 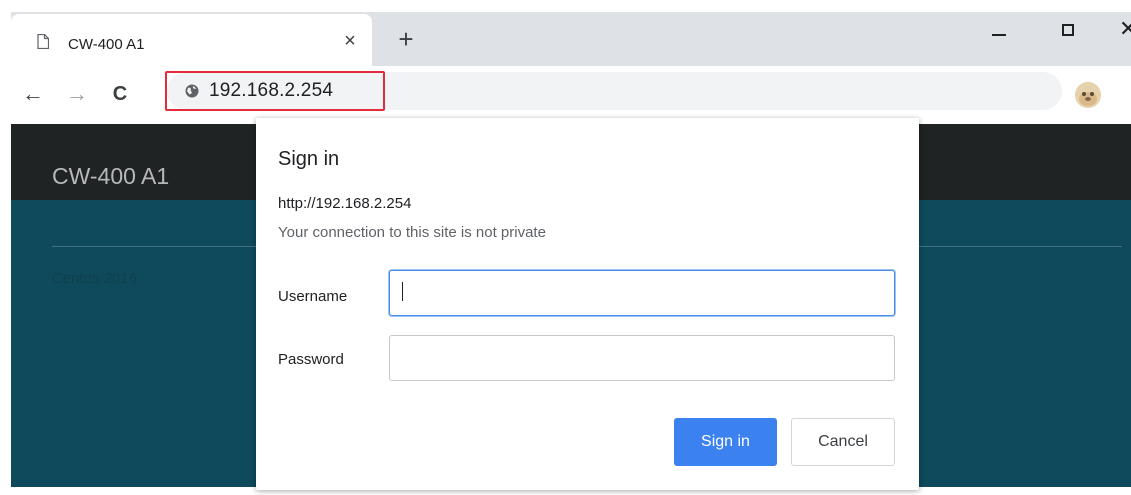 What do you see at coordinates (406, 39) in the screenshot?
I see `new-tab-icon: +` at bounding box center [406, 39].